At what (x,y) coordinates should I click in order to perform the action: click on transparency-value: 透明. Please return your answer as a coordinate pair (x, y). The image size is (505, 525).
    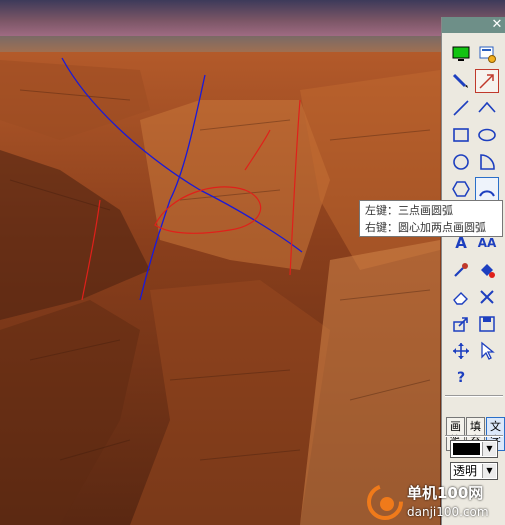
    Looking at the image, I should click on (465, 471).